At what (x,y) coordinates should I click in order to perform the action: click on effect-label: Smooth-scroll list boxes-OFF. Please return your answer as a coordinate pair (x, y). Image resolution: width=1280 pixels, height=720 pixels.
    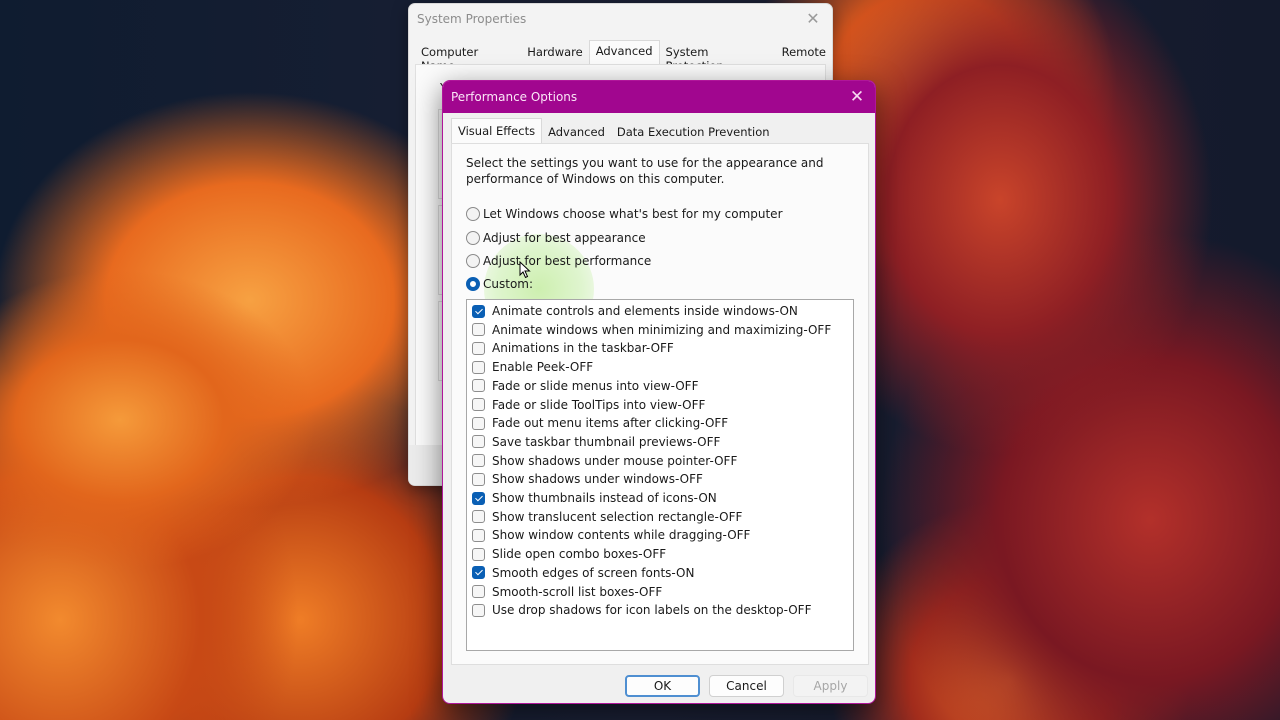
    Looking at the image, I should click on (577, 591).